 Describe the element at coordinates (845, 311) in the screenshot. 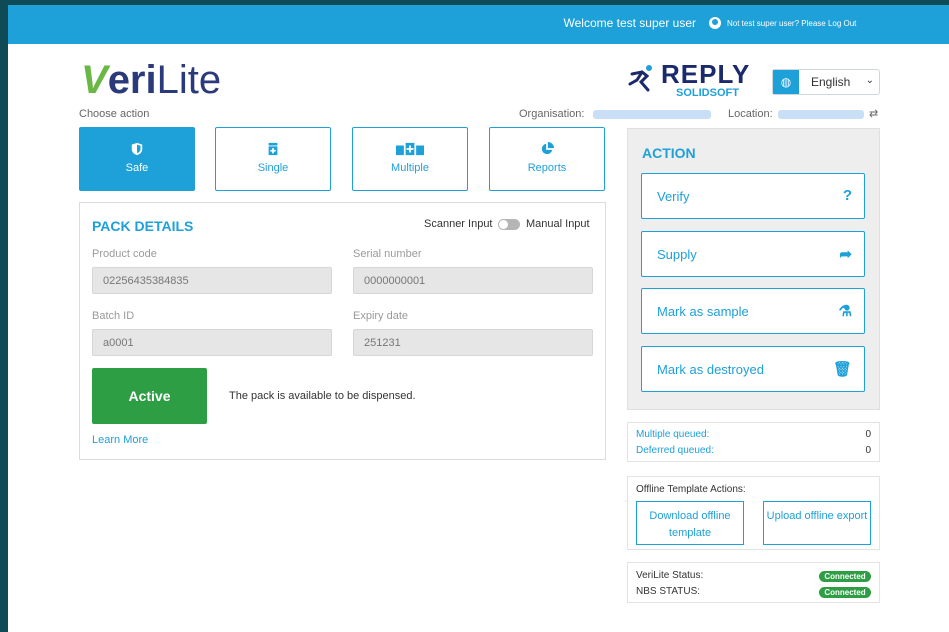

I see `flask-icon: ⚗` at that location.